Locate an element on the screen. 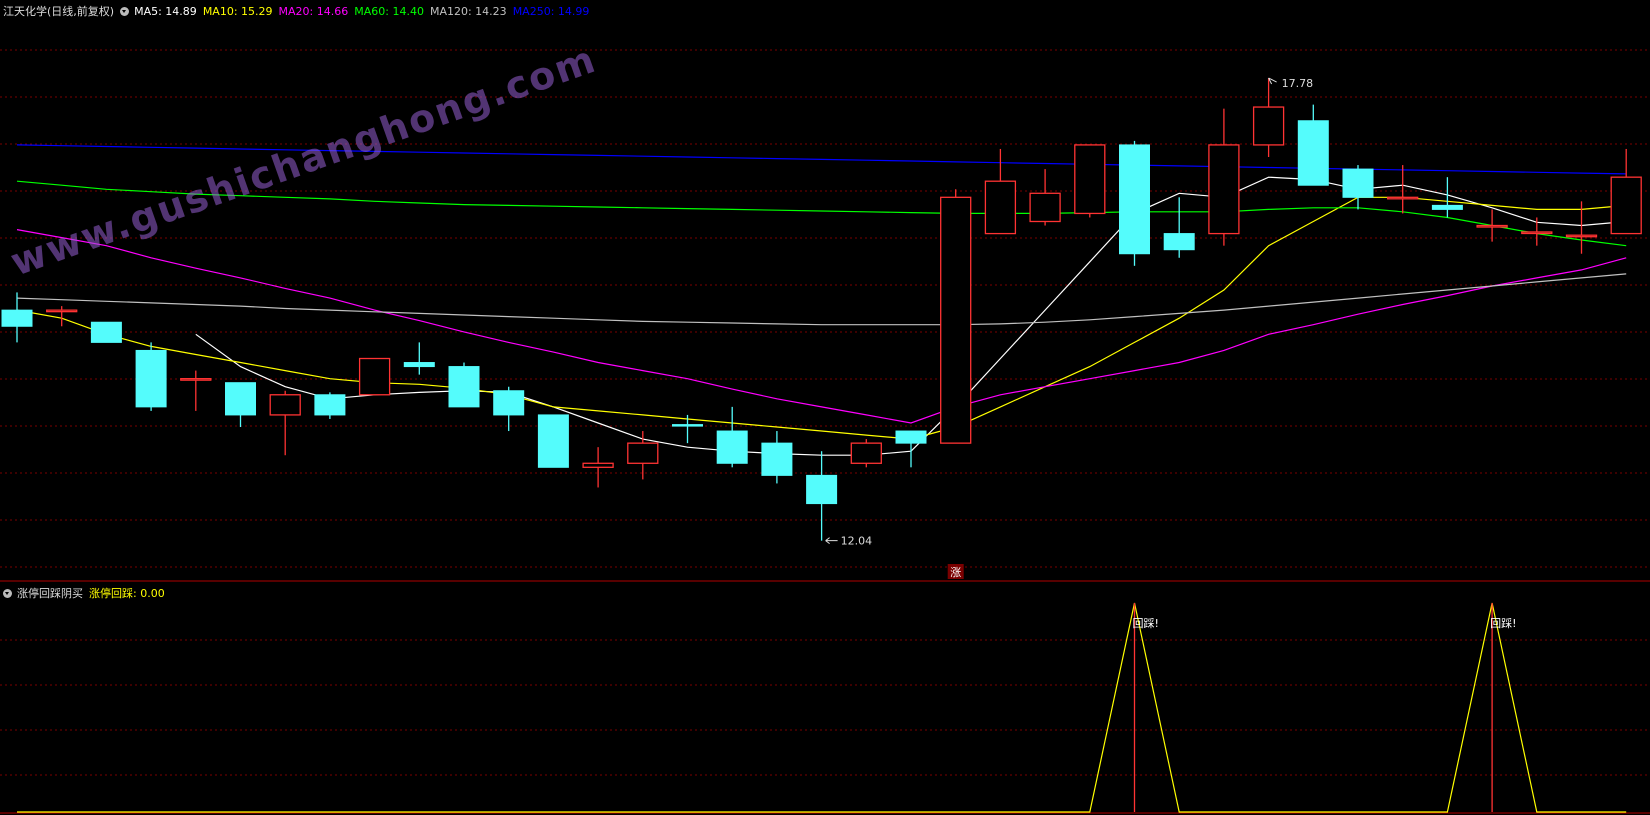 This screenshot has height=815, width=1650. stock-title: 江天化学(日线,前复权) is located at coordinates (59, 11).